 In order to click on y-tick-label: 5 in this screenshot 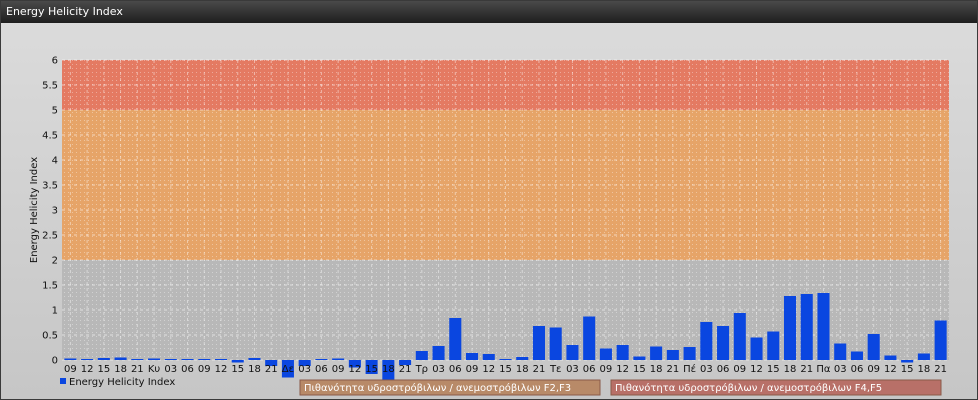, I will do `click(55, 111)`.